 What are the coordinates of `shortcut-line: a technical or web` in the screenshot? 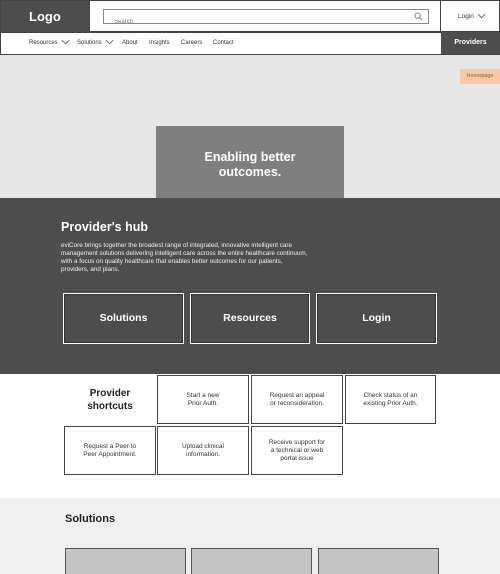 It's located at (297, 450).